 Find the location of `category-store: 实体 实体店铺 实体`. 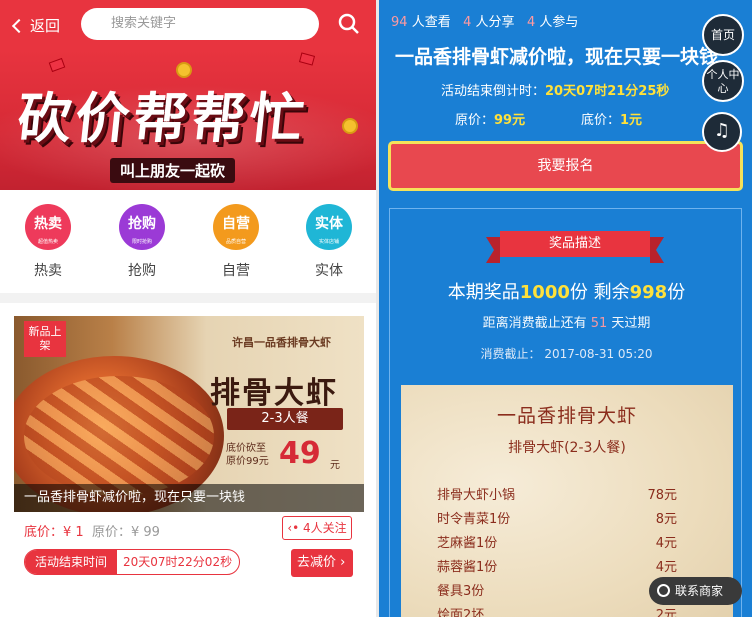

category-store: 实体 实体店铺 实体 is located at coordinates (329, 242).